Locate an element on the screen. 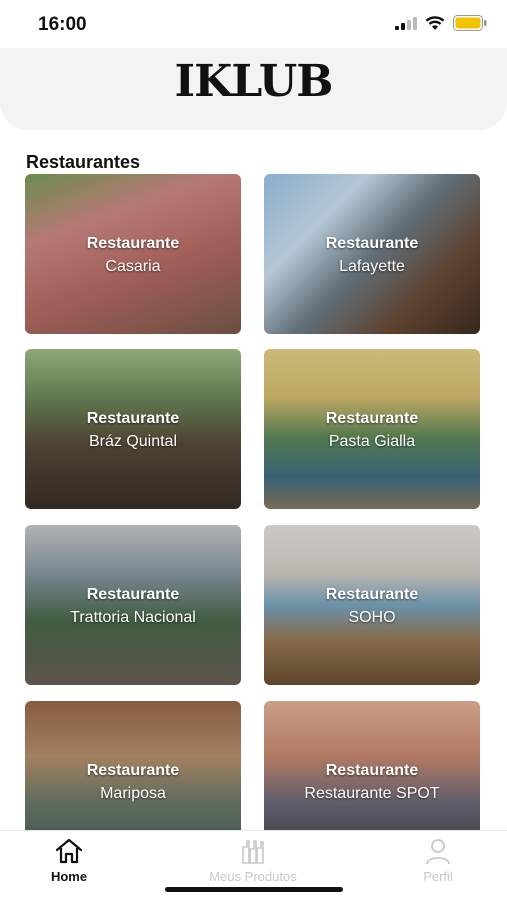  home-indicator is located at coordinates (254, 889).